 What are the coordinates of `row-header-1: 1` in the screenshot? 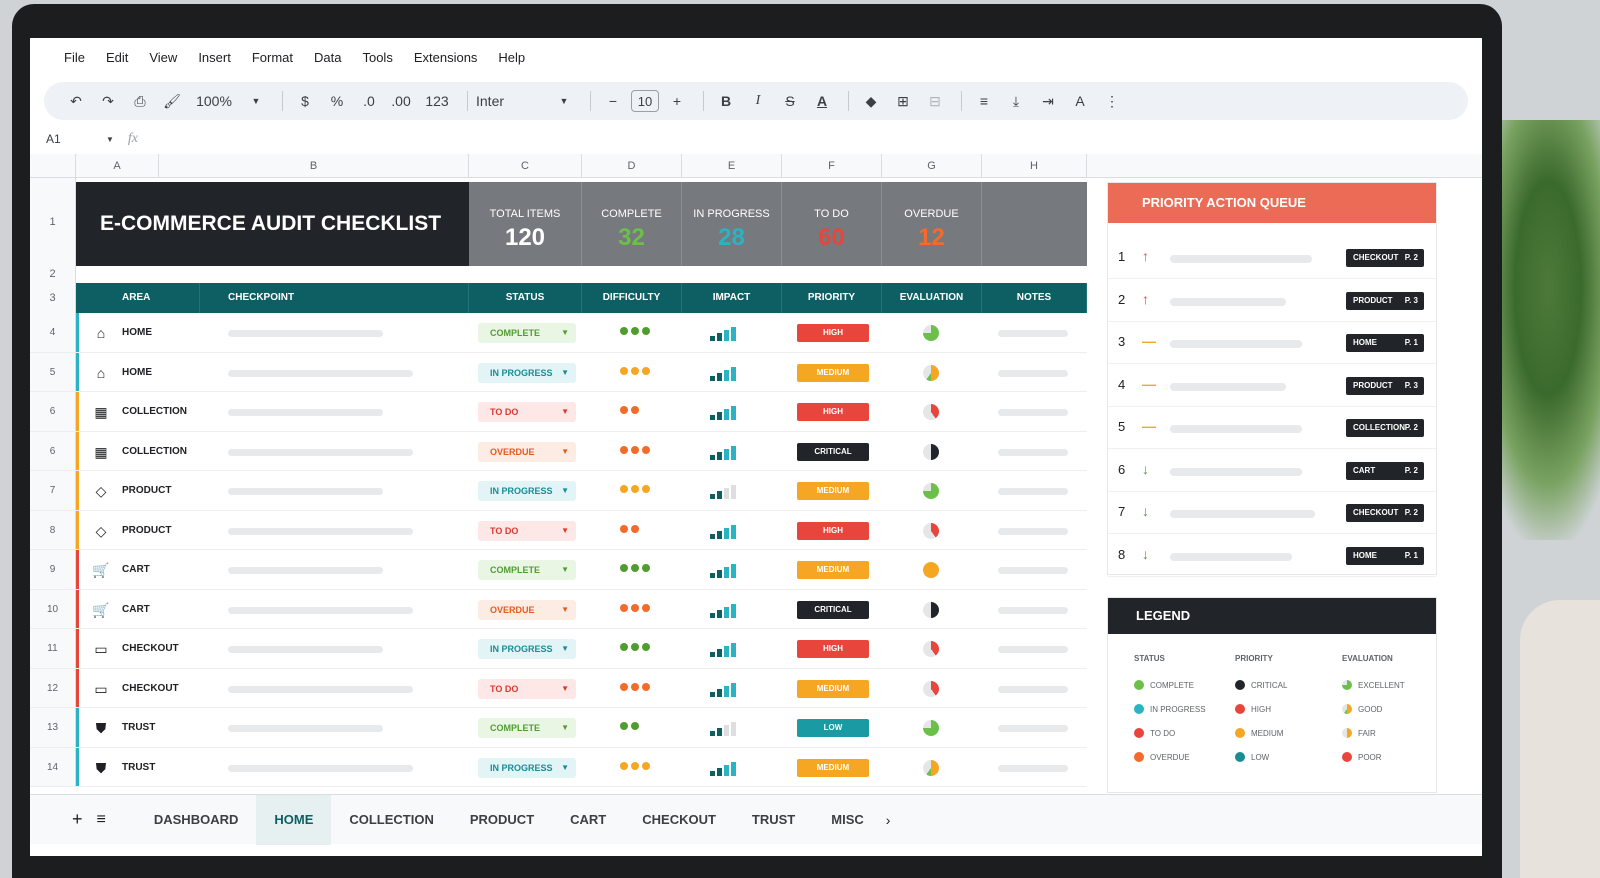 It's located at (53, 222).